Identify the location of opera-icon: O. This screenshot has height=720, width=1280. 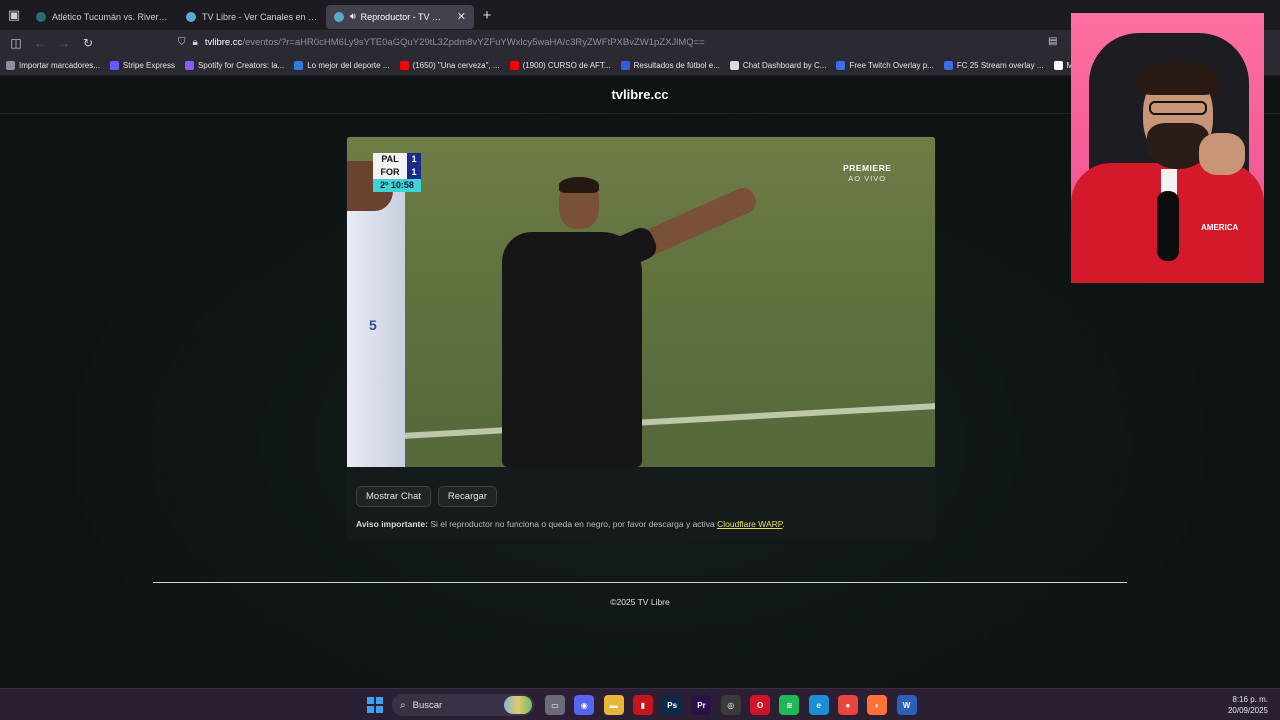
(760, 705).